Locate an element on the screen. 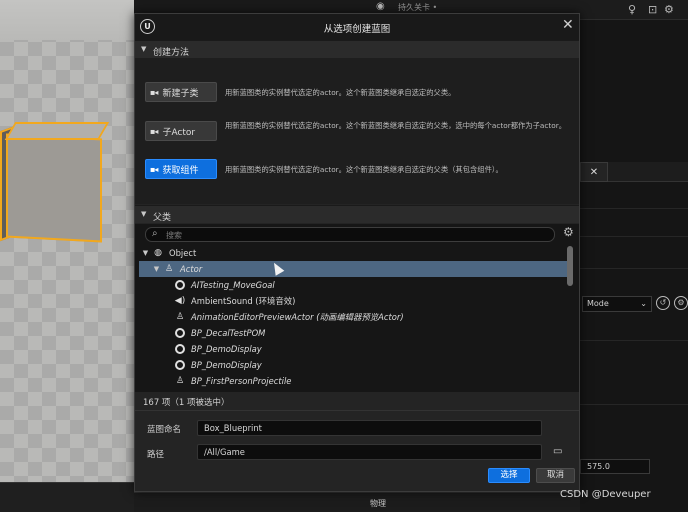 Image resolution: width=688 pixels, height=512 pixels. class-tree-row: ▼ ♙ Actor is located at coordinates (356, 269).